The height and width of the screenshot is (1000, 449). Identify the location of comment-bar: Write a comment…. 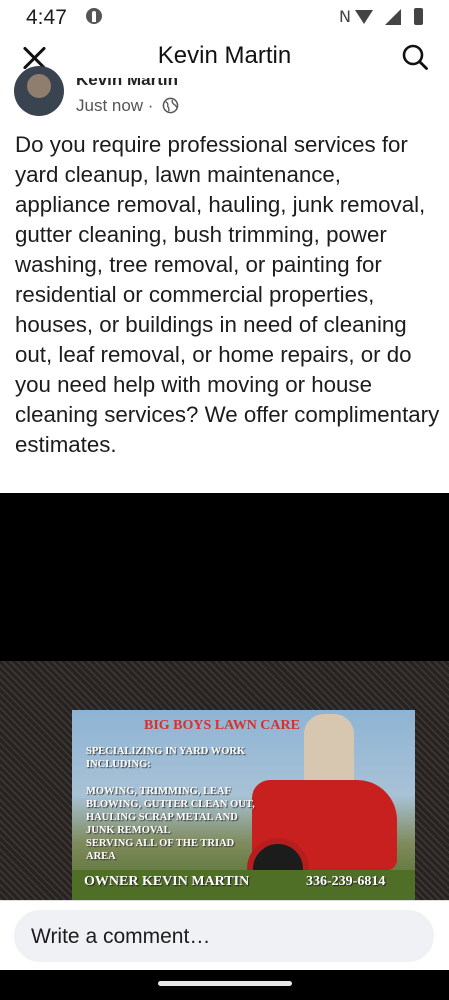
(224, 935).